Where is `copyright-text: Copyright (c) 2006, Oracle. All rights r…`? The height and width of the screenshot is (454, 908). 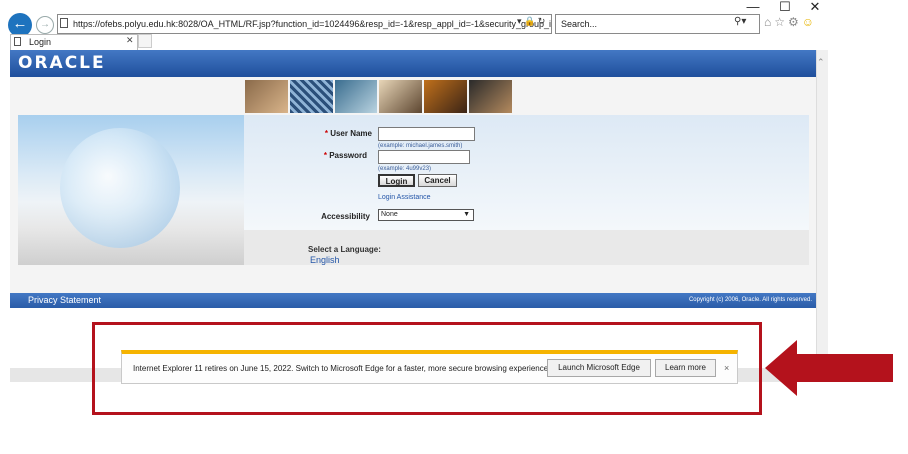
copyright-text: Copyright (c) 2006, Oracle. All rights r… is located at coordinates (750, 300).